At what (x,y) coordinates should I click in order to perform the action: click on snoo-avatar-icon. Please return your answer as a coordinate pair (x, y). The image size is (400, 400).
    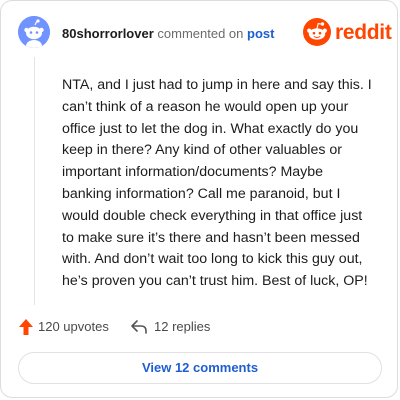
    Looking at the image, I should click on (34, 32).